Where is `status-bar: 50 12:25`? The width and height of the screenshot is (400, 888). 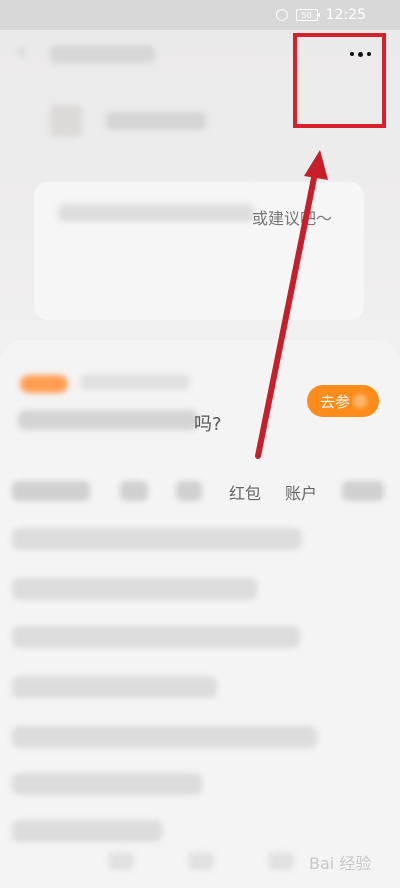
status-bar: 50 12:25 is located at coordinates (200, 15).